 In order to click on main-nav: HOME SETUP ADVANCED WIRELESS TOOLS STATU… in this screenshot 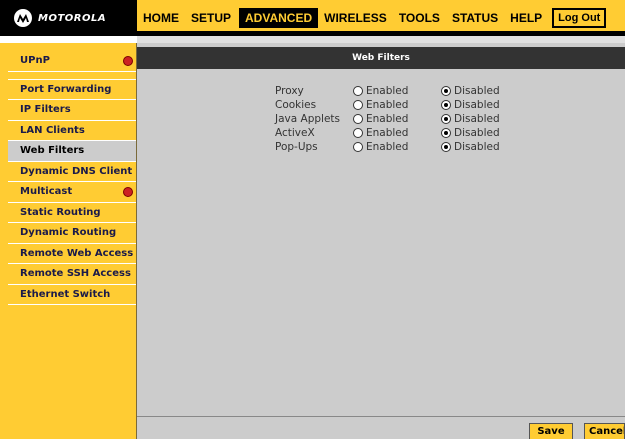, I will do `click(372, 18)`.